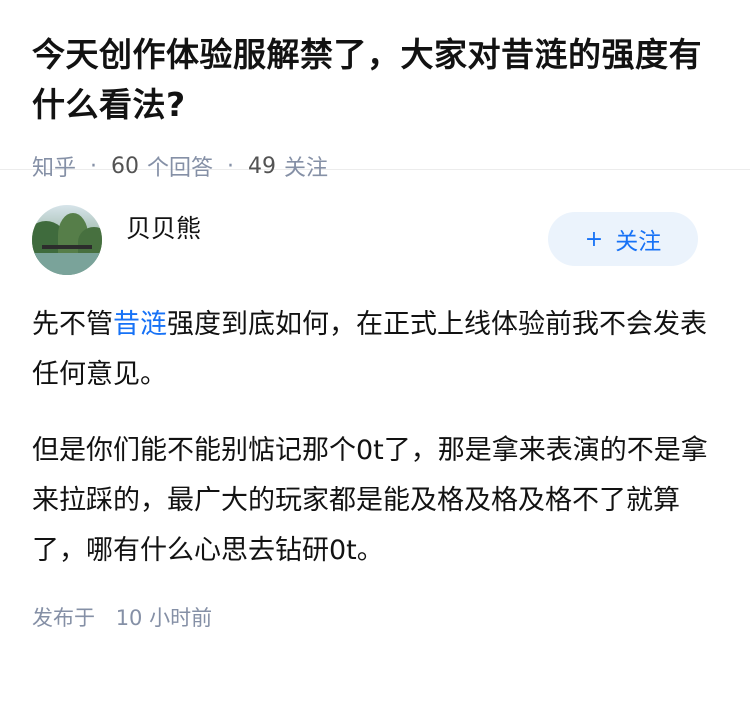 This screenshot has height=712, width=750. I want to click on follower-count-label: 关注, so click(306, 168).